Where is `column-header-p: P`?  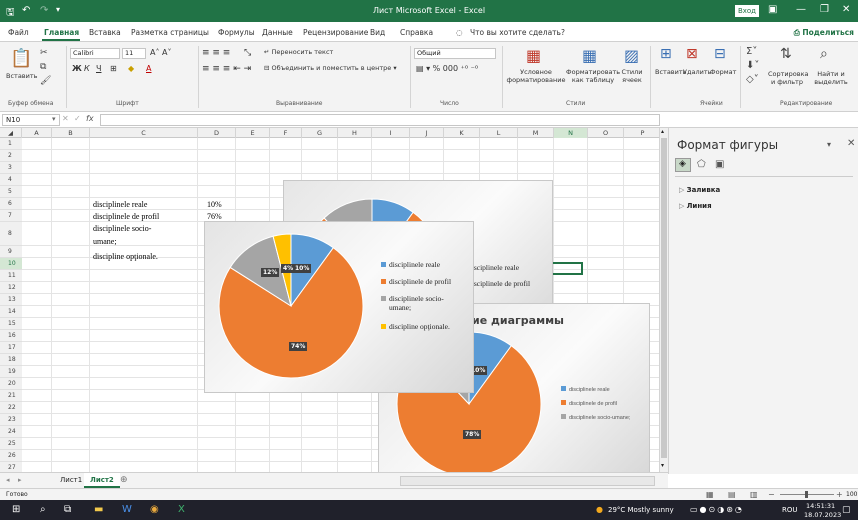 column-header-p: P is located at coordinates (641, 133).